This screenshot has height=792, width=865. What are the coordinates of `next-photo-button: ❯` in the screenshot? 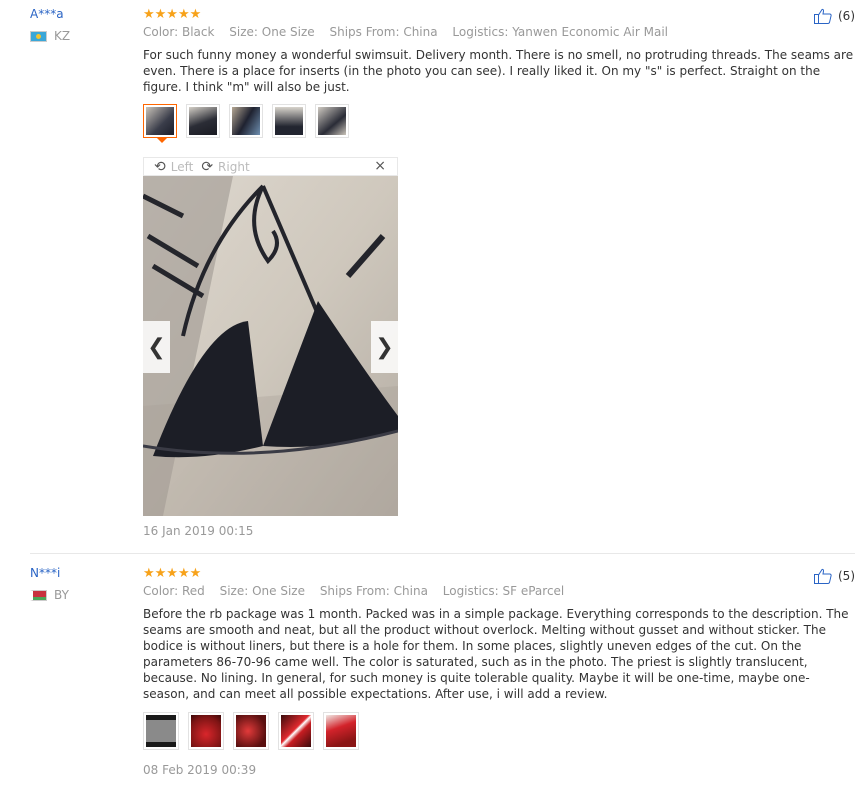 It's located at (384, 347).